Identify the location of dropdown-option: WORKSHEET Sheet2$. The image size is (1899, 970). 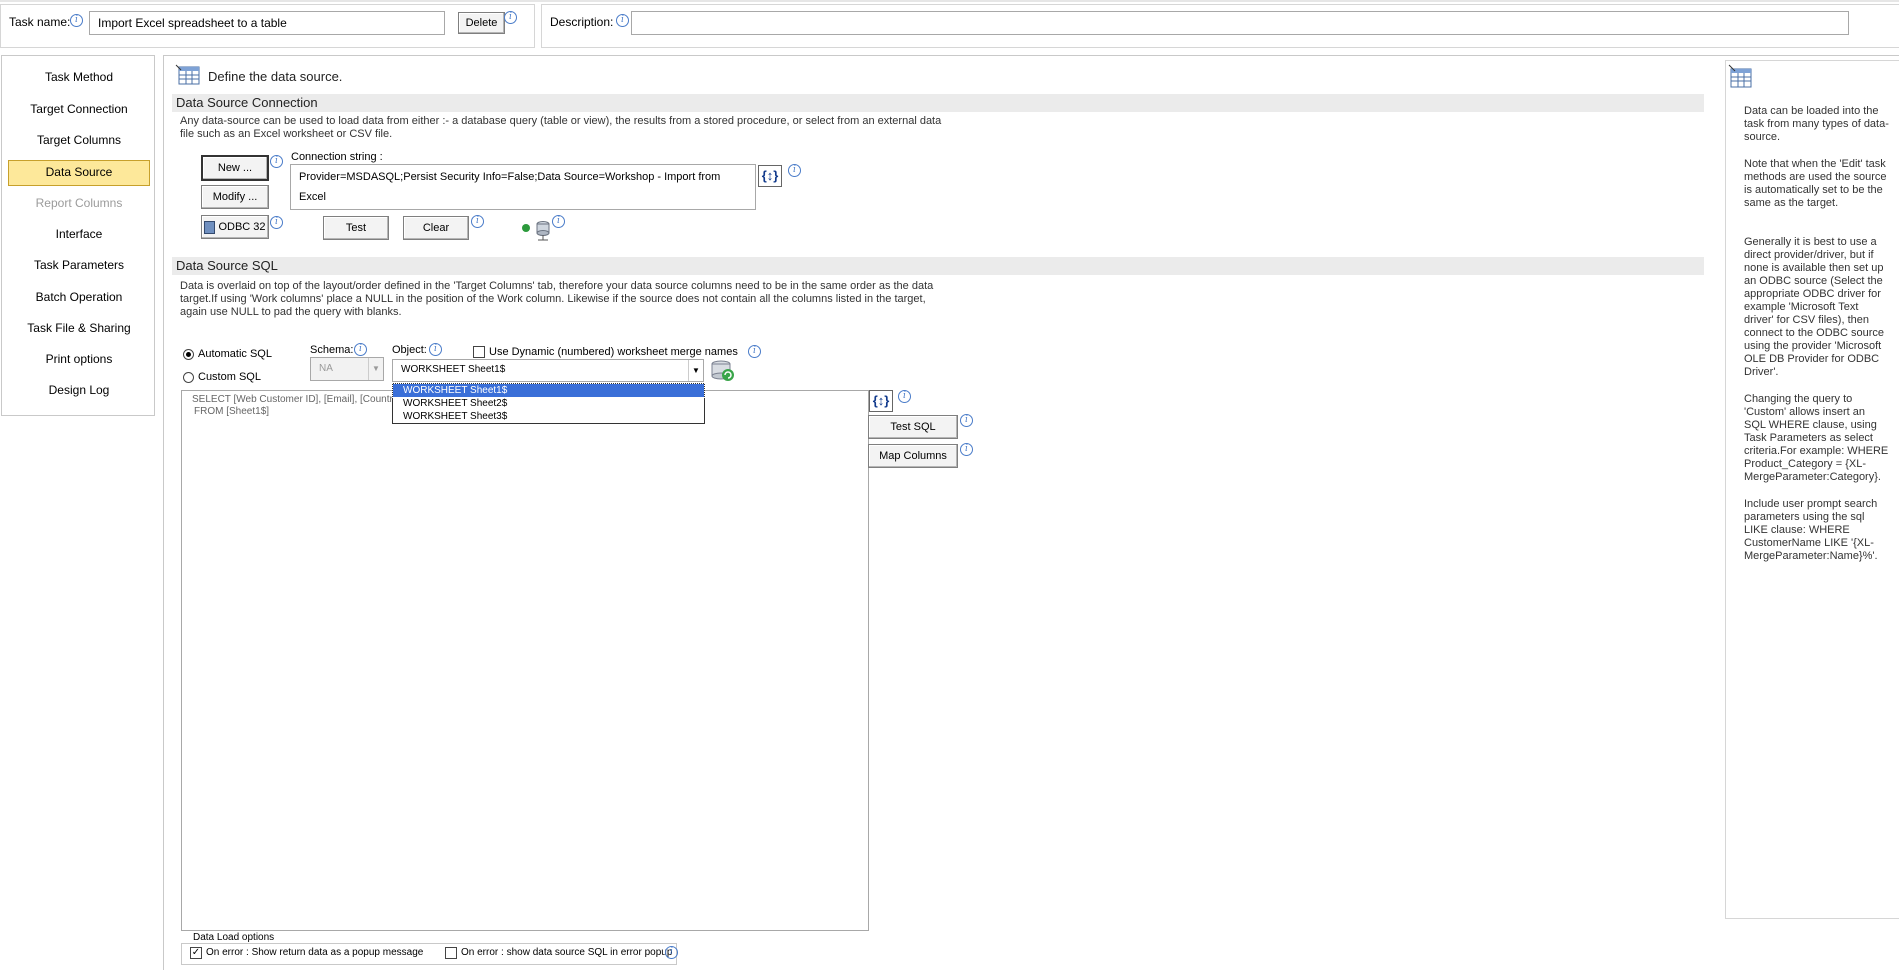
(548, 403).